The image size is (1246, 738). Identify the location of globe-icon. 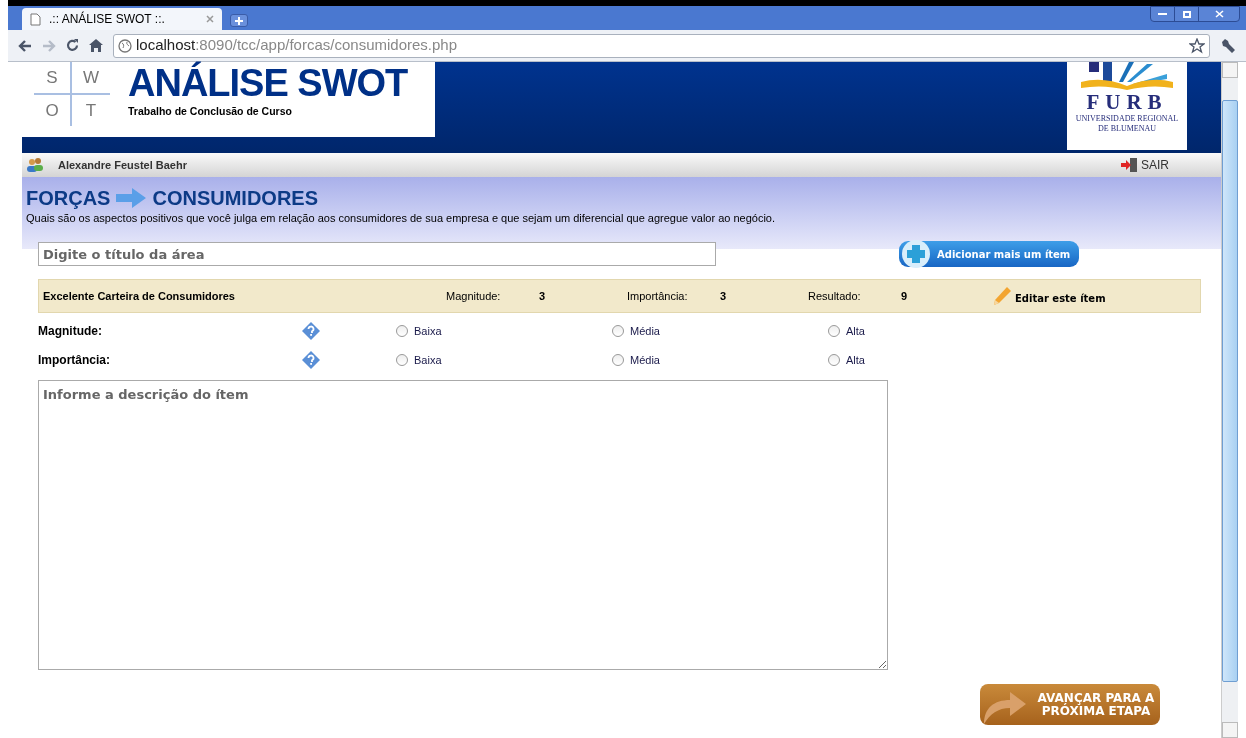
(125, 45).